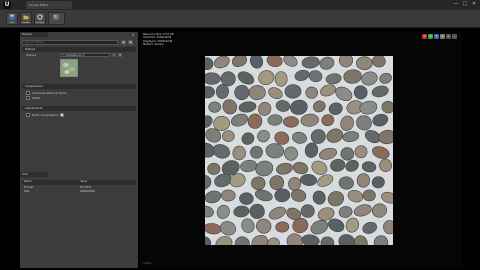  I want to click on texture-row-label: Texture, so click(31, 55).